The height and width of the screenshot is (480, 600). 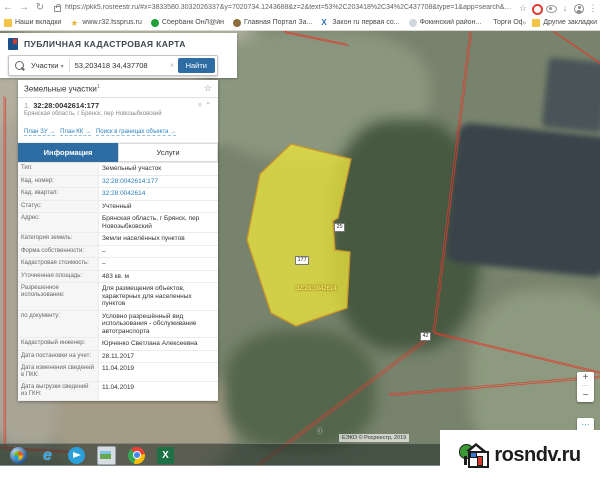 What do you see at coordinates (18, 455) in the screenshot?
I see `start-button-icon` at bounding box center [18, 455].